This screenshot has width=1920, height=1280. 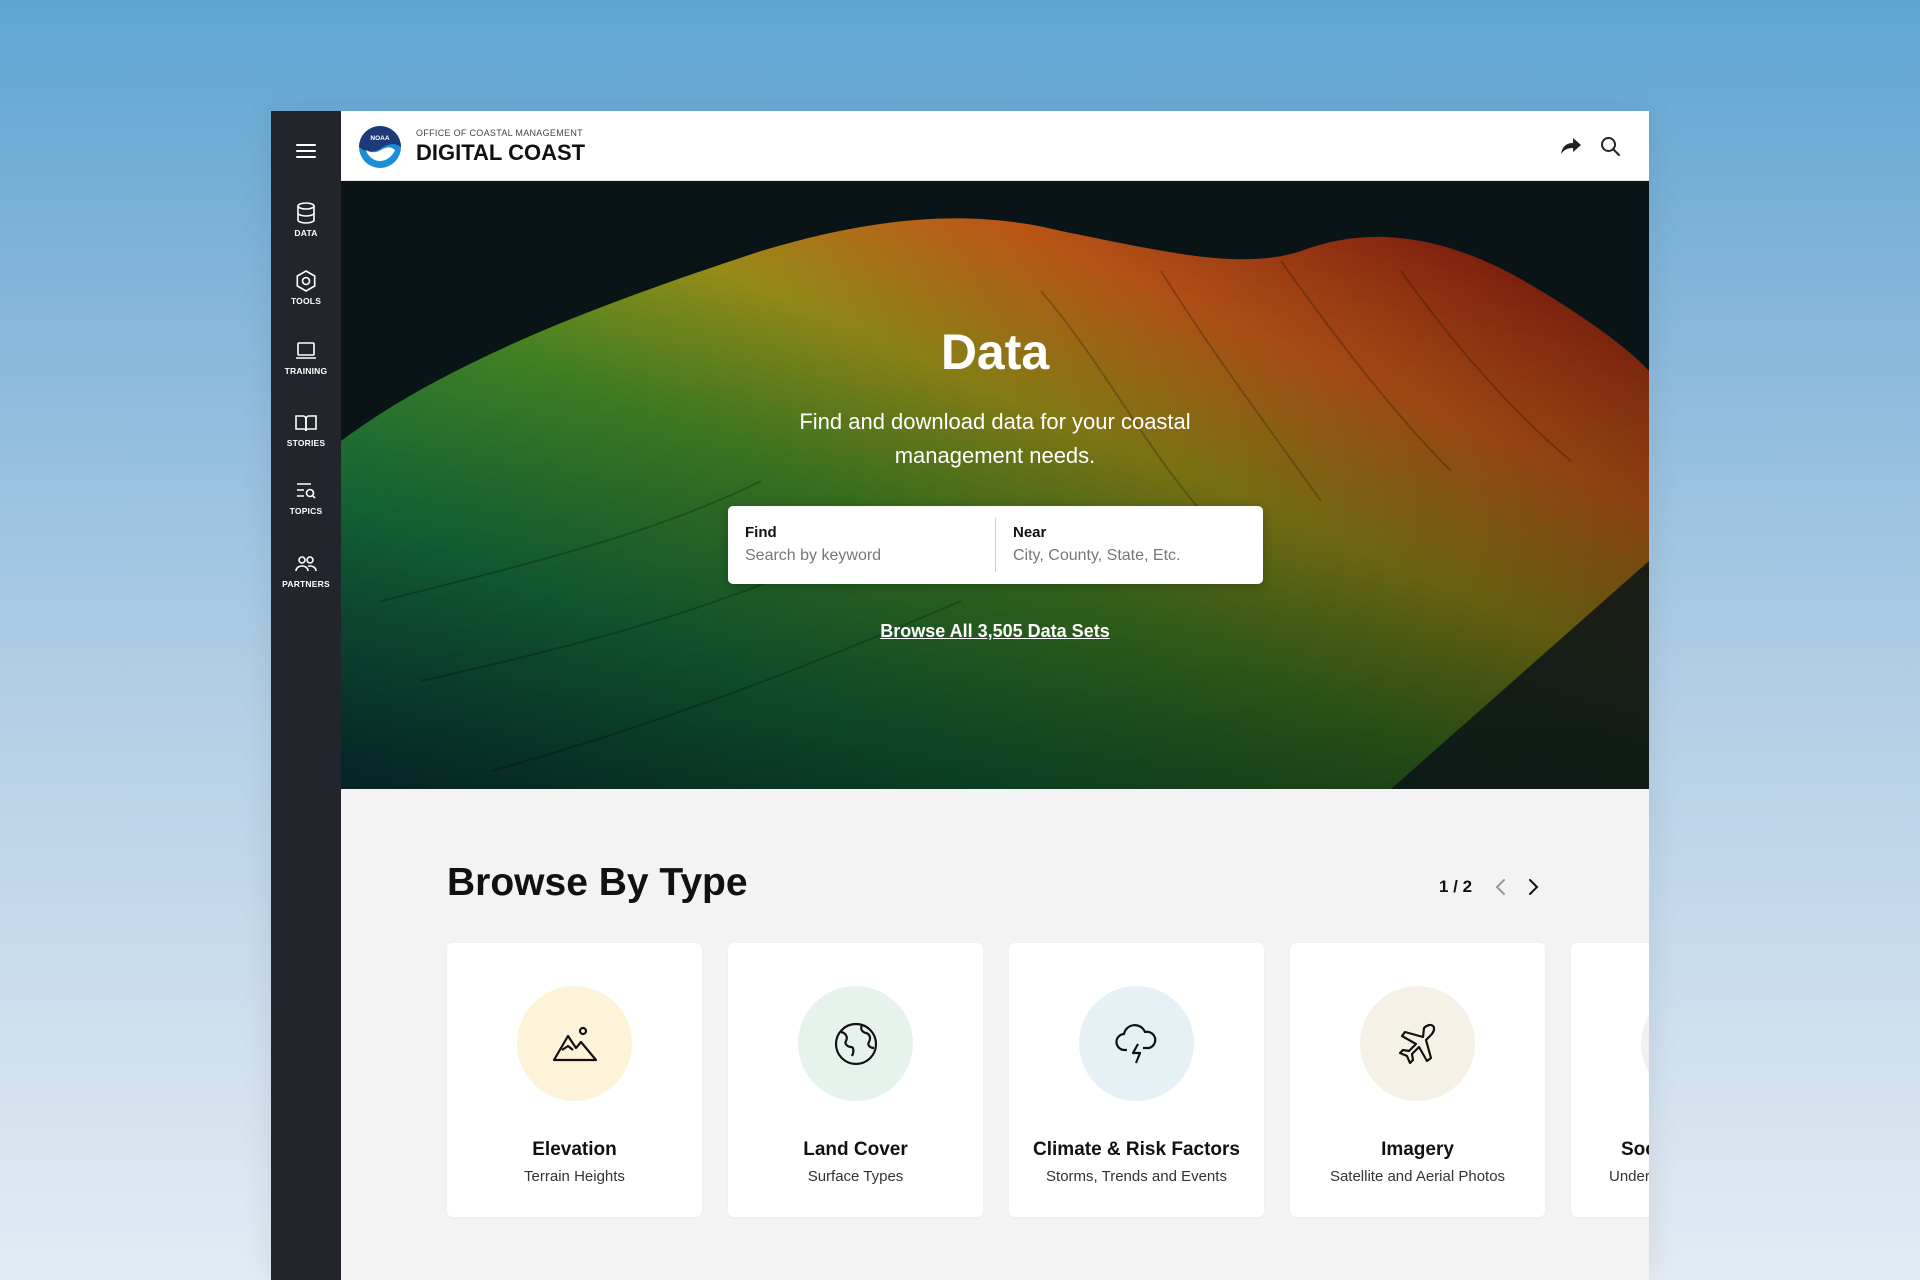 I want to click on card-partial: Soc Under, so click(x=1610, y=1080).